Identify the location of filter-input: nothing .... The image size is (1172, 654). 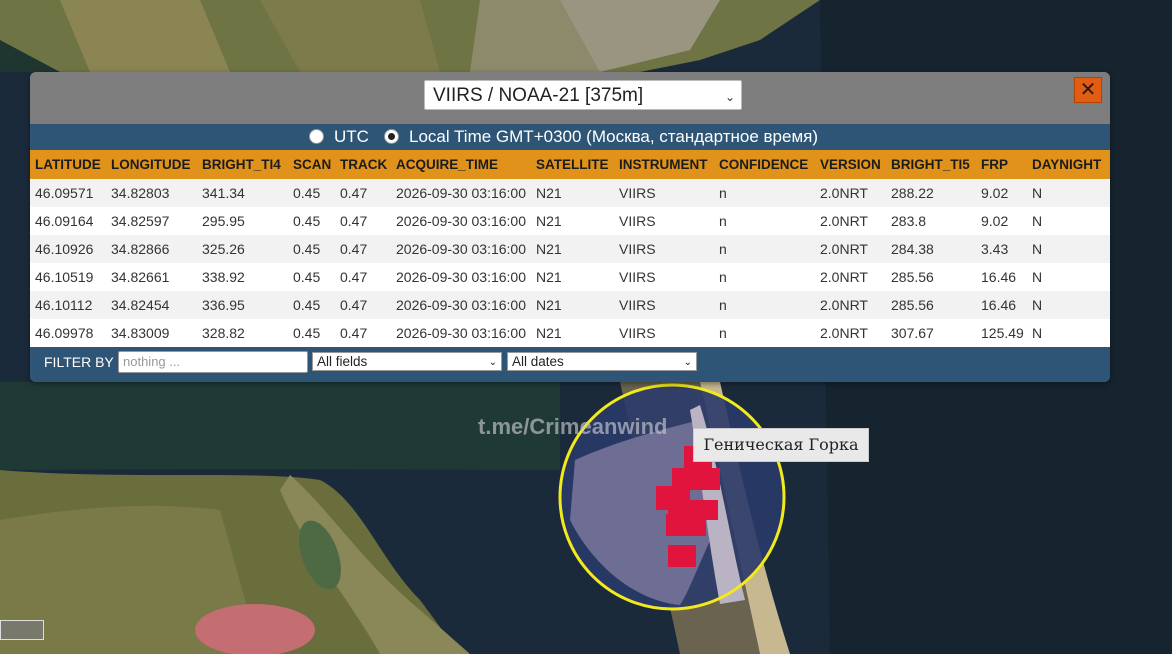
(213, 362).